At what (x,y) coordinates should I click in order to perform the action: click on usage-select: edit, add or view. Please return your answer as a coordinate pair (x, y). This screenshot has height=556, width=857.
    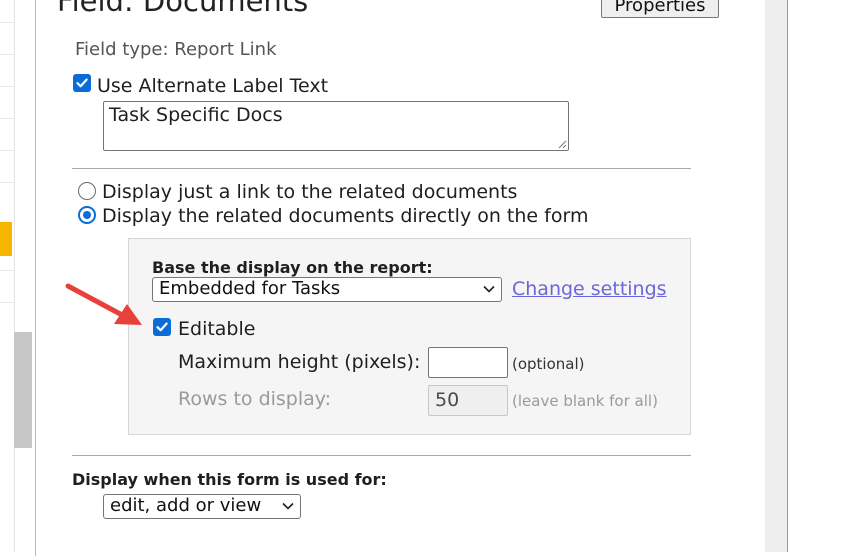
    Looking at the image, I should click on (202, 506).